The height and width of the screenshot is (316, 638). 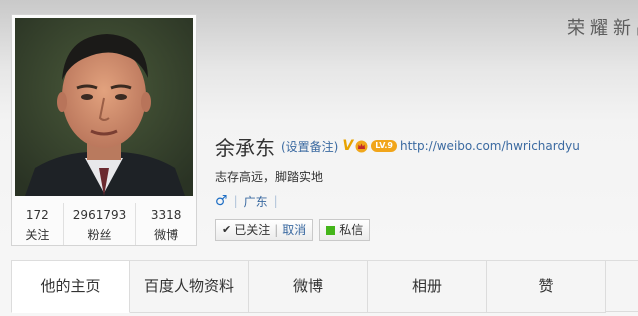 What do you see at coordinates (256, 201) in the screenshot?
I see `location-link: 广东` at bounding box center [256, 201].